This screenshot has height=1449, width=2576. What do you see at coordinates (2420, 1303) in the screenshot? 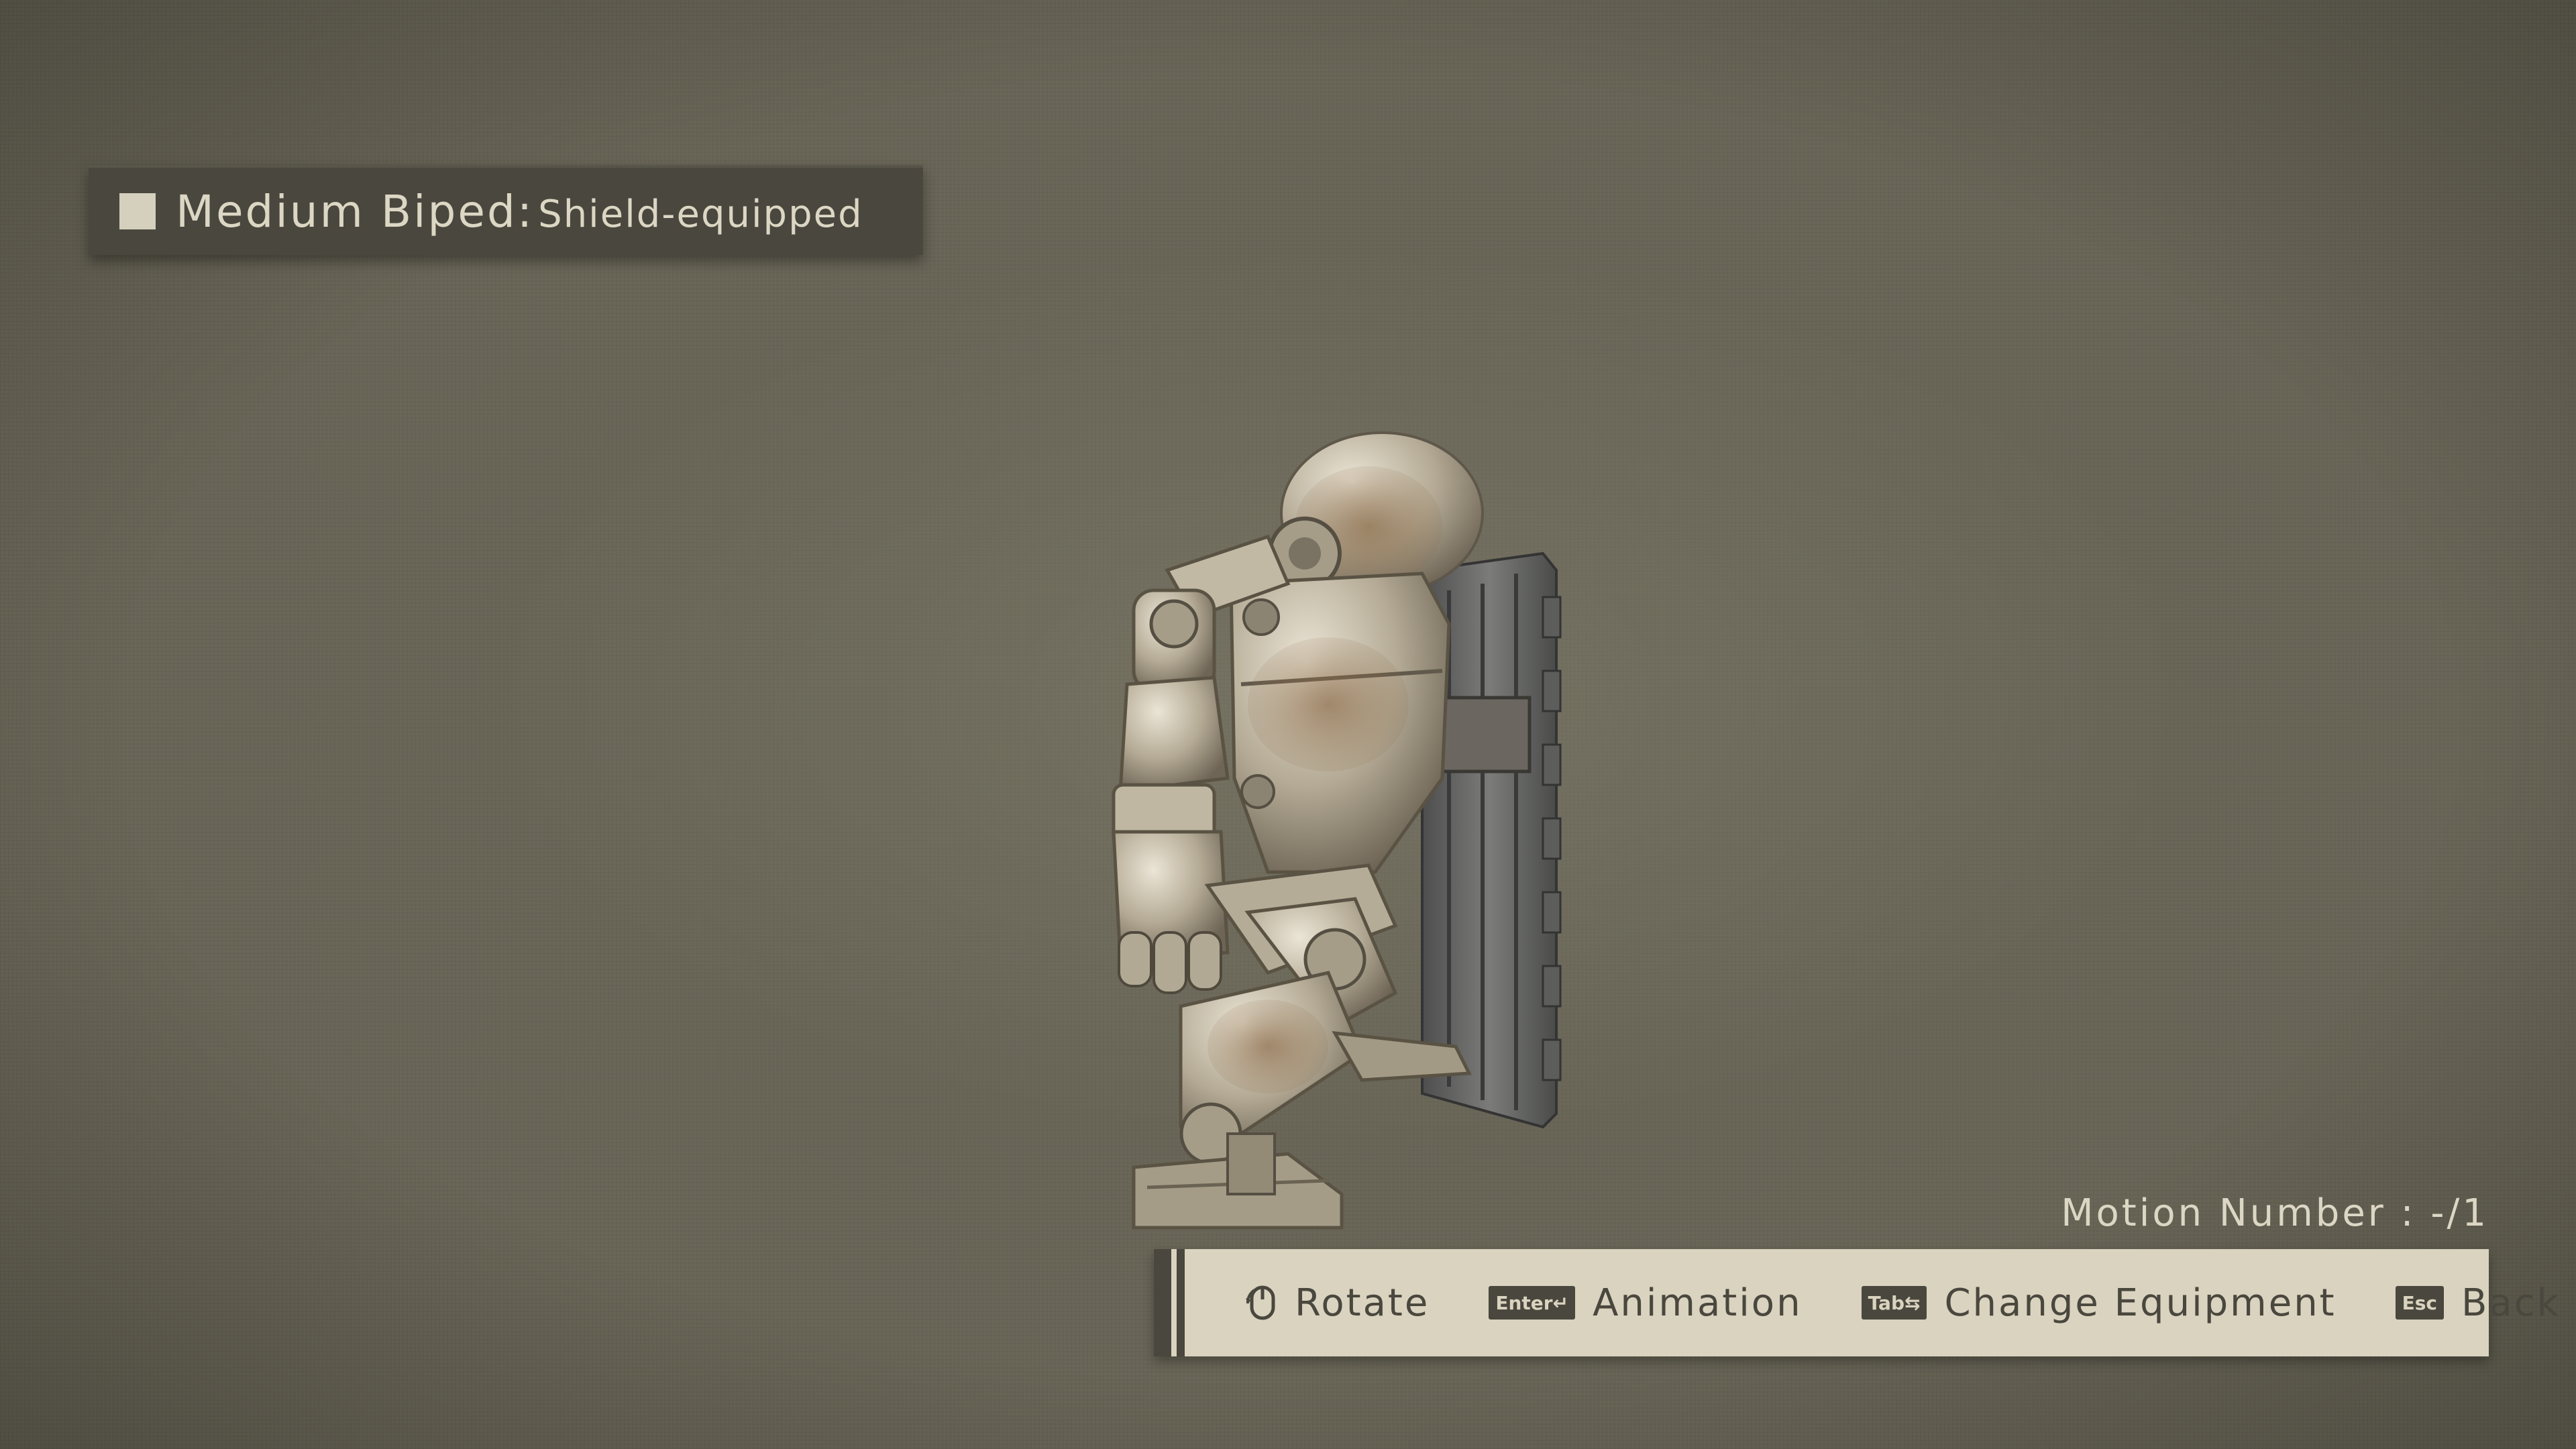
I see `esc-key-icon: Esc` at bounding box center [2420, 1303].